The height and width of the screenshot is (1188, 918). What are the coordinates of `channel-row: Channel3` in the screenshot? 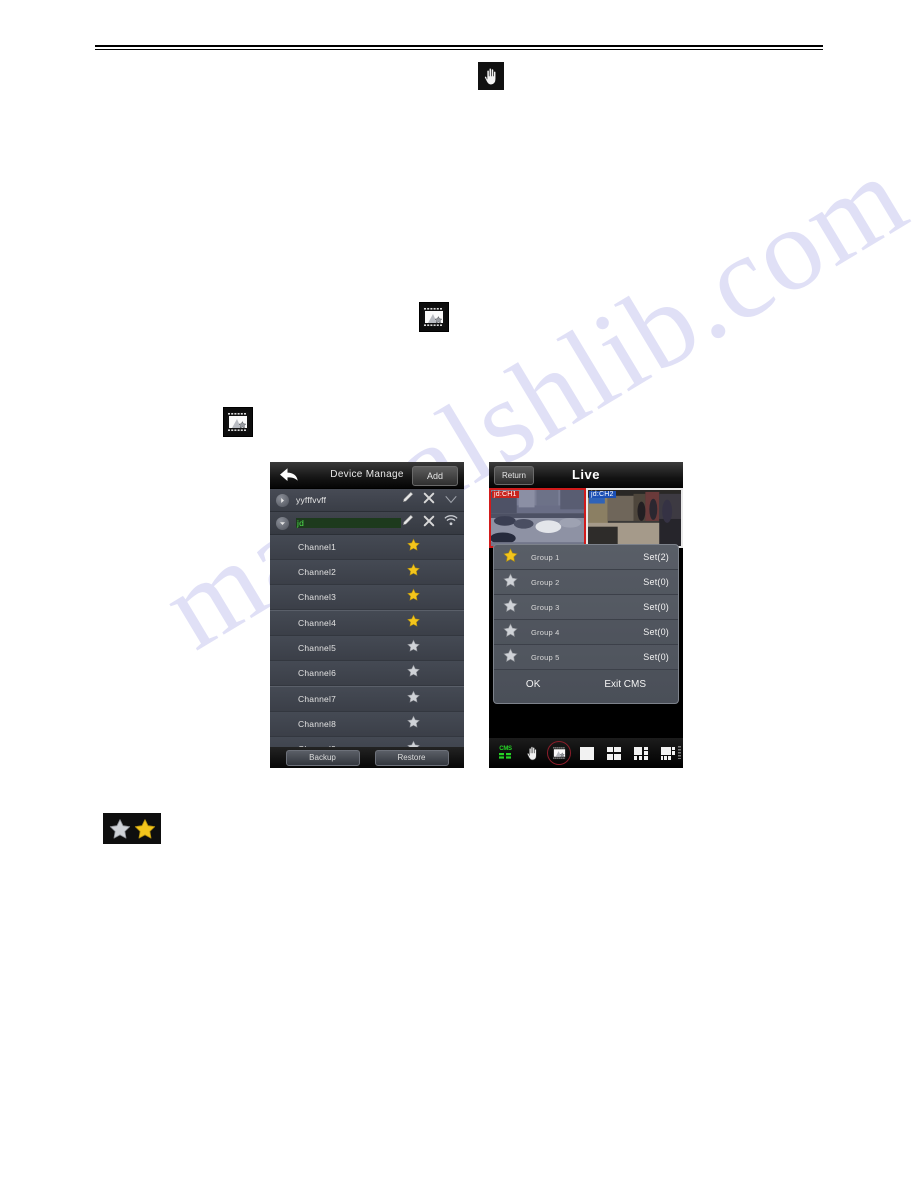 It's located at (367, 597).